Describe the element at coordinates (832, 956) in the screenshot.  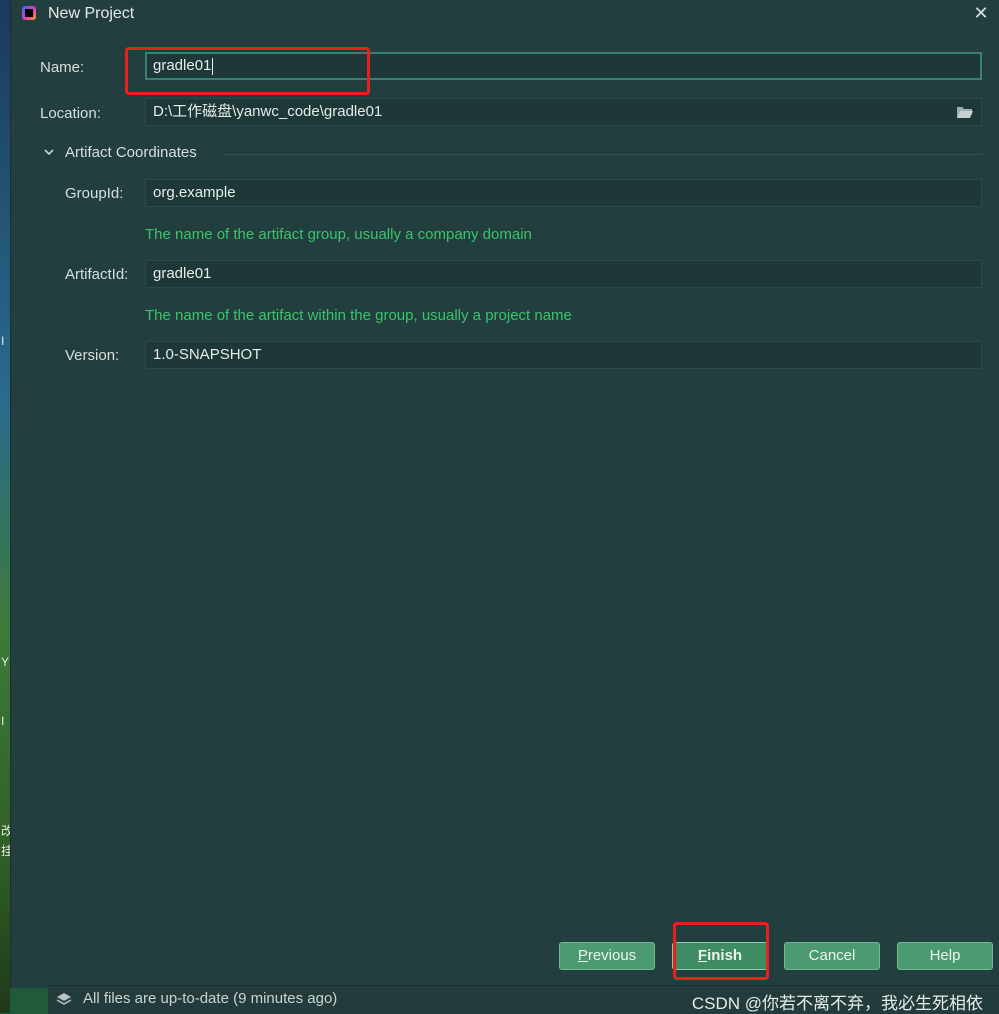
I see `cancel-button: Cancel` at that location.